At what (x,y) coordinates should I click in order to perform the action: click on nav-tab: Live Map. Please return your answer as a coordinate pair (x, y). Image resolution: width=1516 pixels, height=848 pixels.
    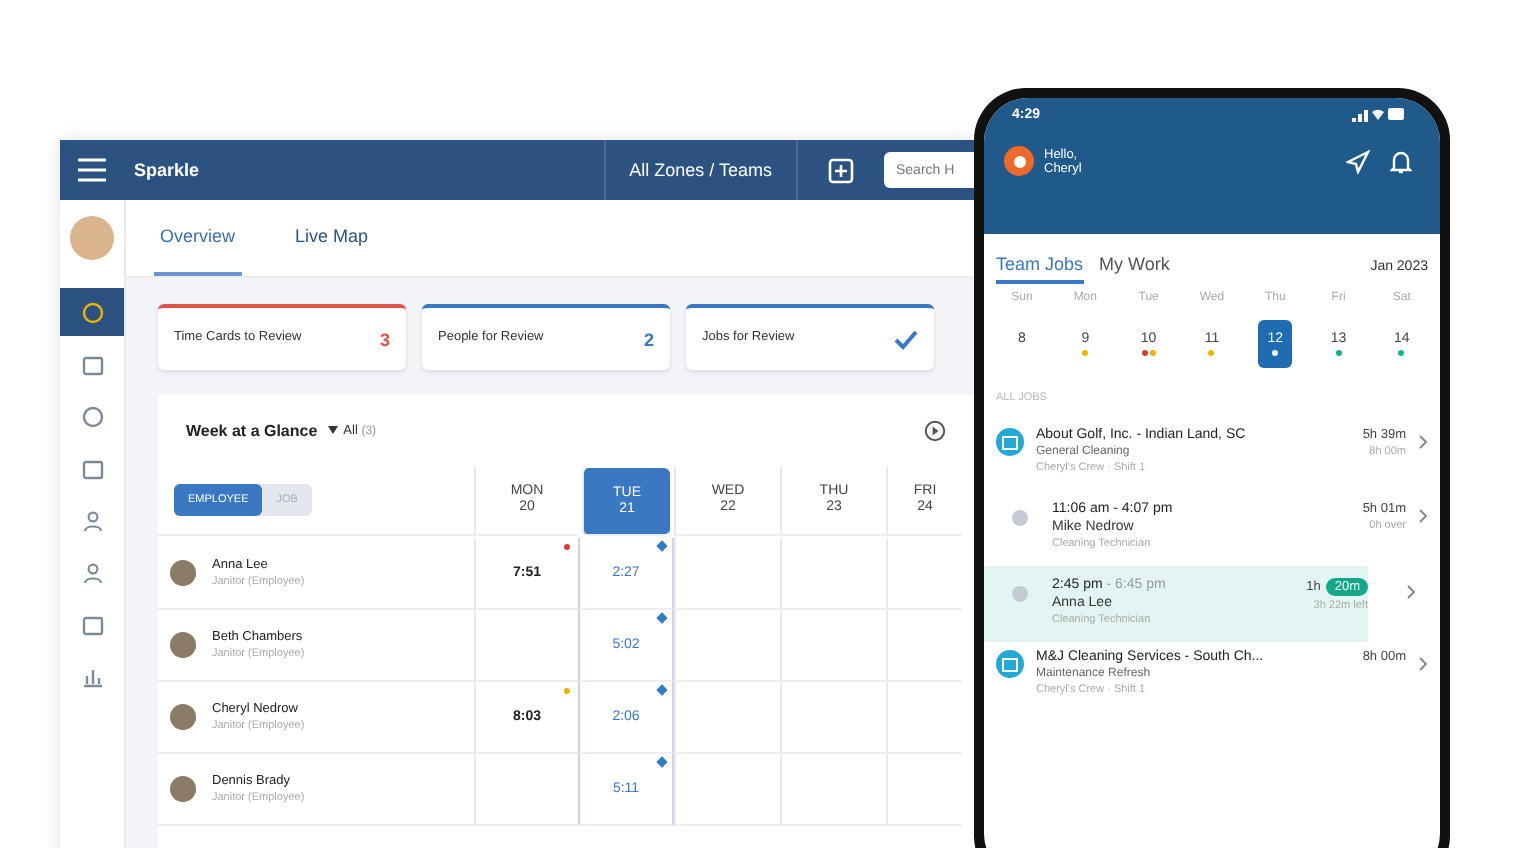
    Looking at the image, I should click on (332, 238).